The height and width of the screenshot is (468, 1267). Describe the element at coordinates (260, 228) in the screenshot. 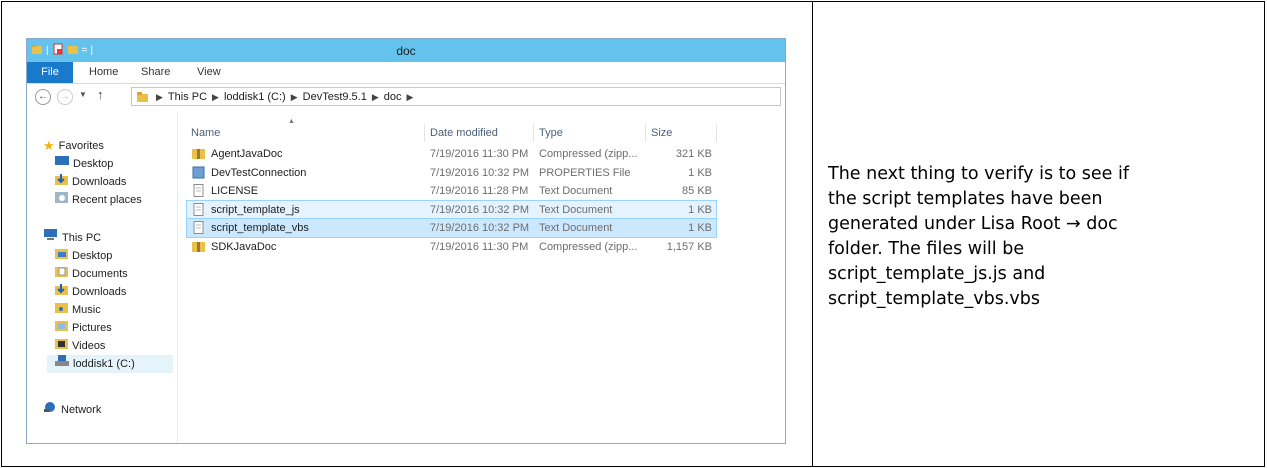

I see `file-name: script_template_vbs` at that location.